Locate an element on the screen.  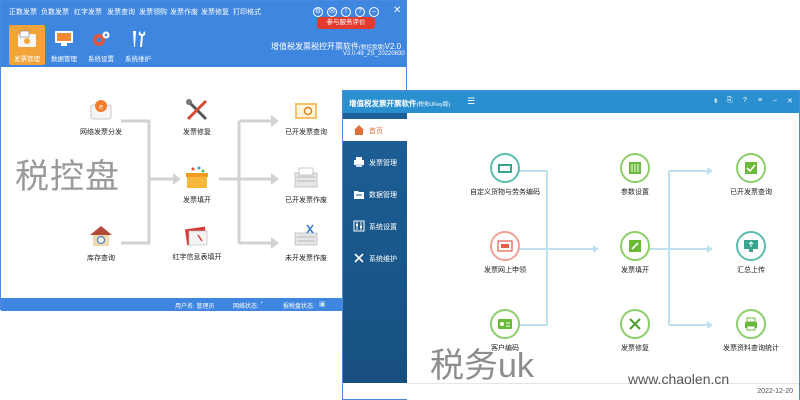
toolbar-invoice-management: 发票管理 is located at coordinates (27, 45).